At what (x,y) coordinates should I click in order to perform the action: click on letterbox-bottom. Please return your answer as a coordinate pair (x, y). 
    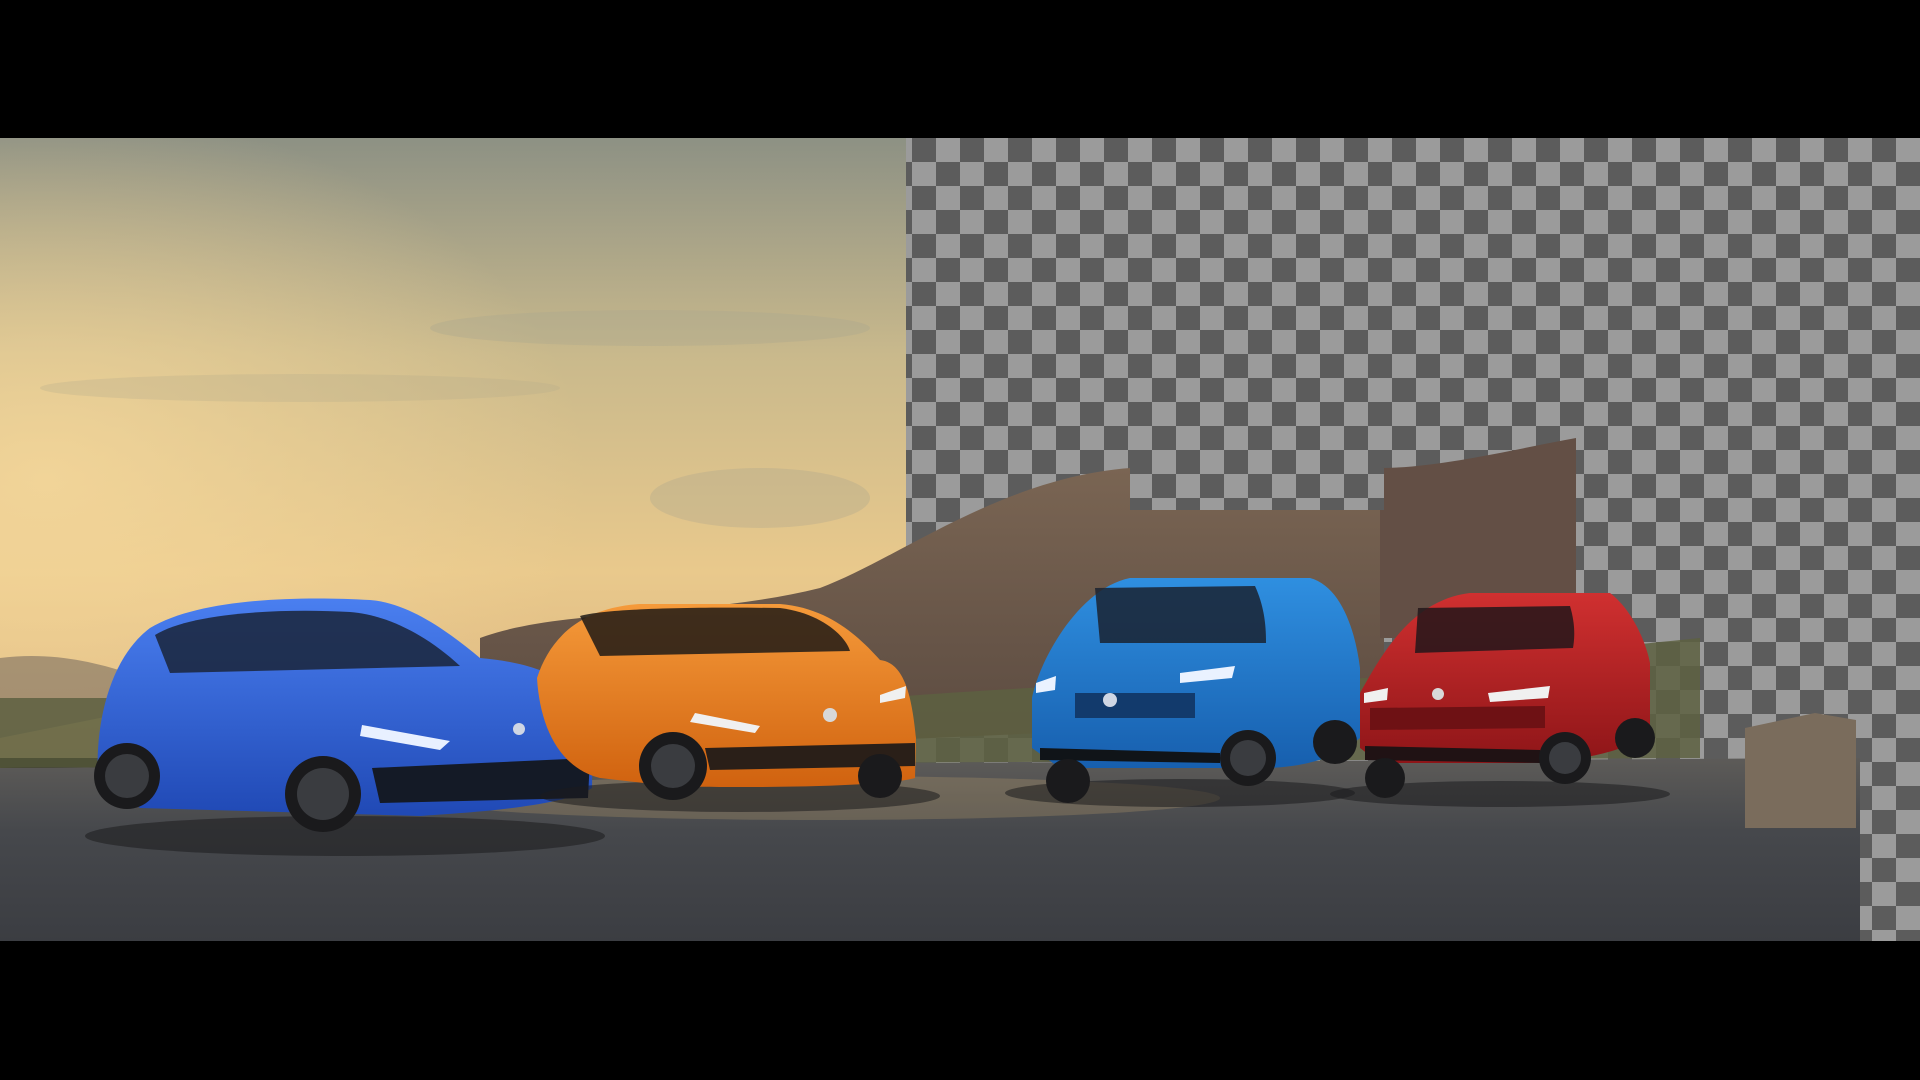
    Looking at the image, I should click on (960, 1010).